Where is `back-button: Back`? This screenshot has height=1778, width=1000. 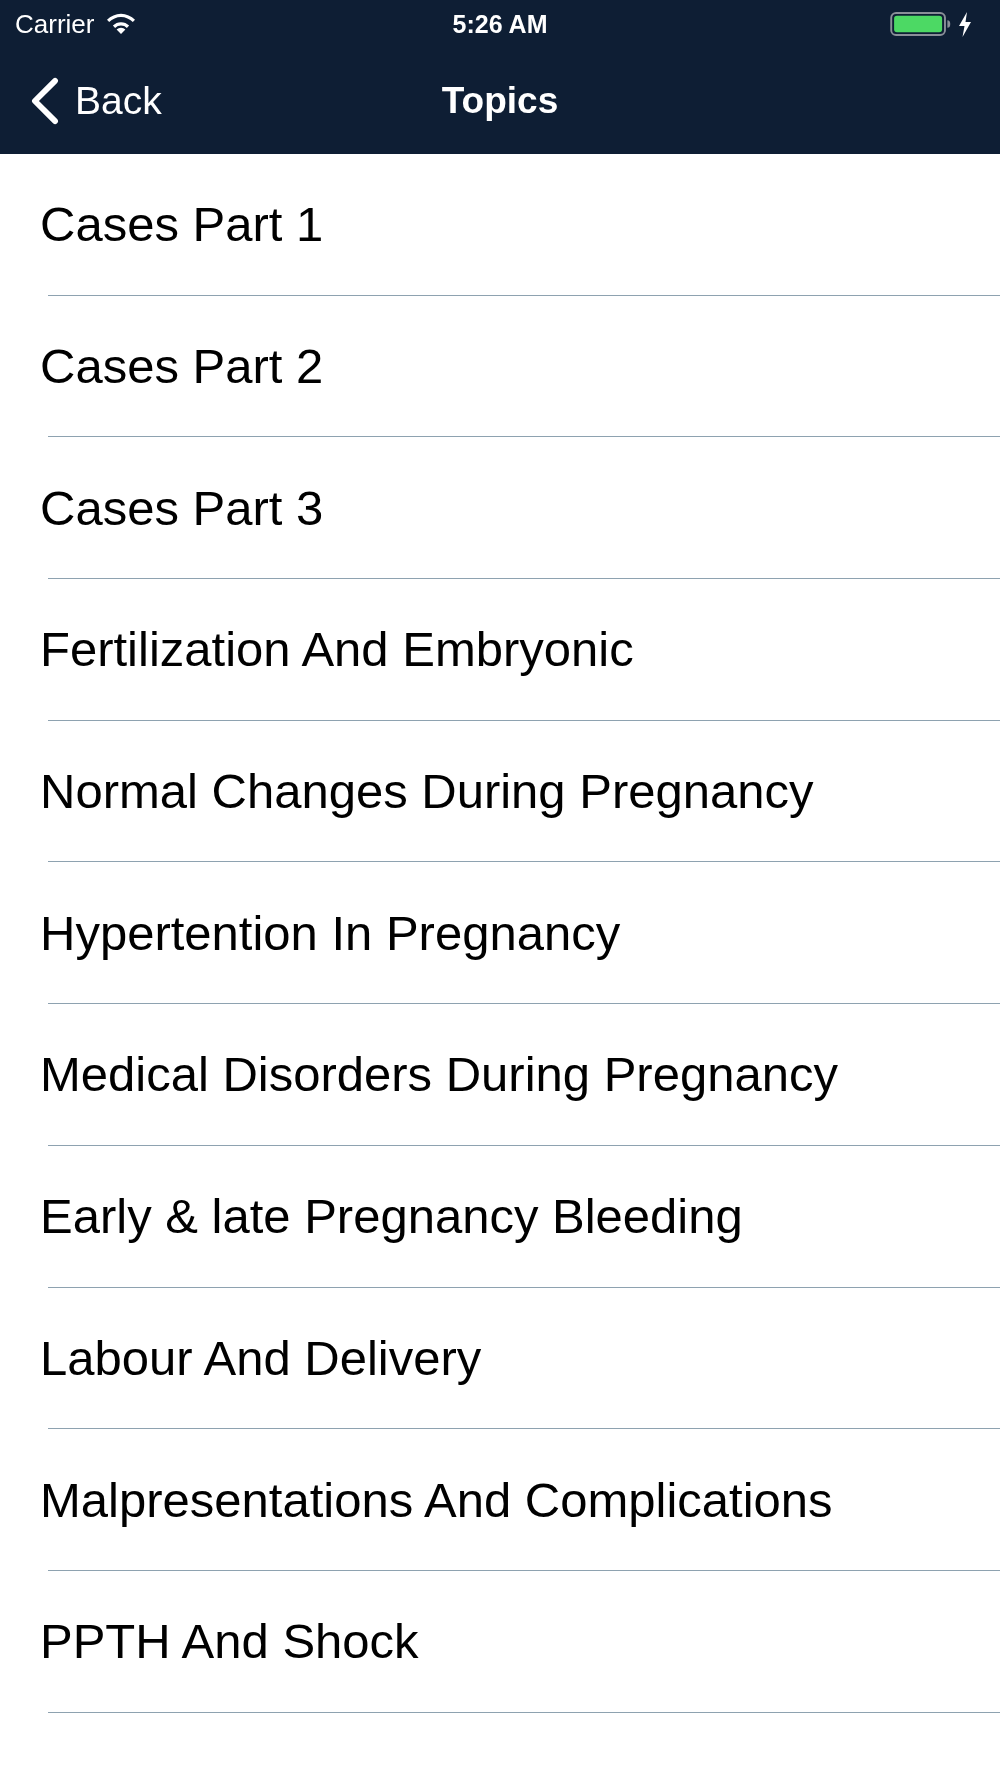 back-button: Back is located at coordinates (81, 101).